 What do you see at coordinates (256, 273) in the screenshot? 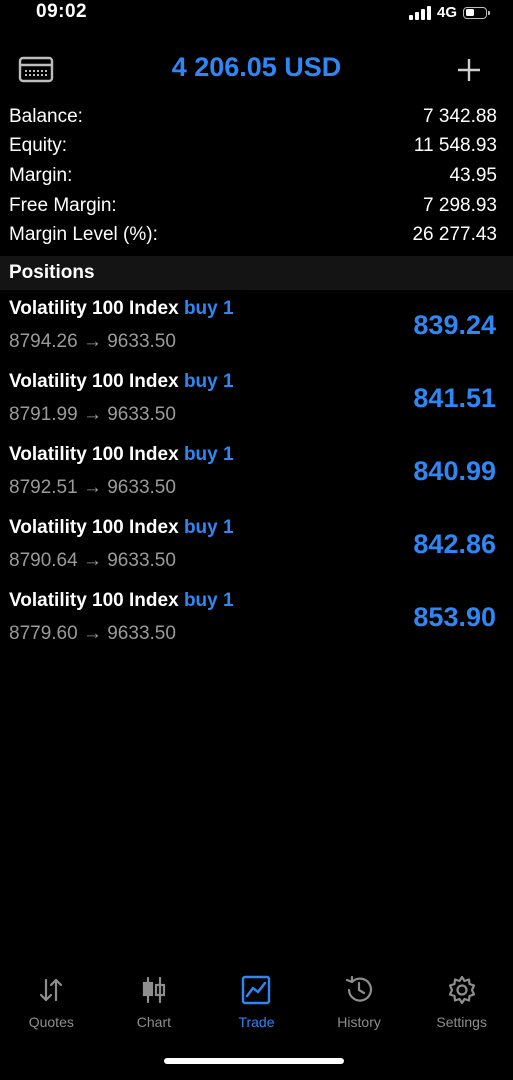
I see `positions-section-header: Positions` at bounding box center [256, 273].